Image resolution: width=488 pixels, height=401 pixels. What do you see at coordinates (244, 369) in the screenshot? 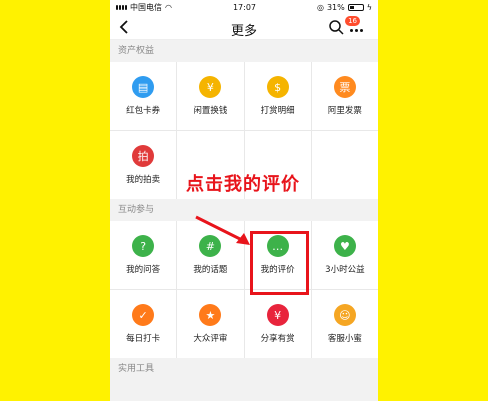
I see `section-header: 实用工具` at bounding box center [244, 369].